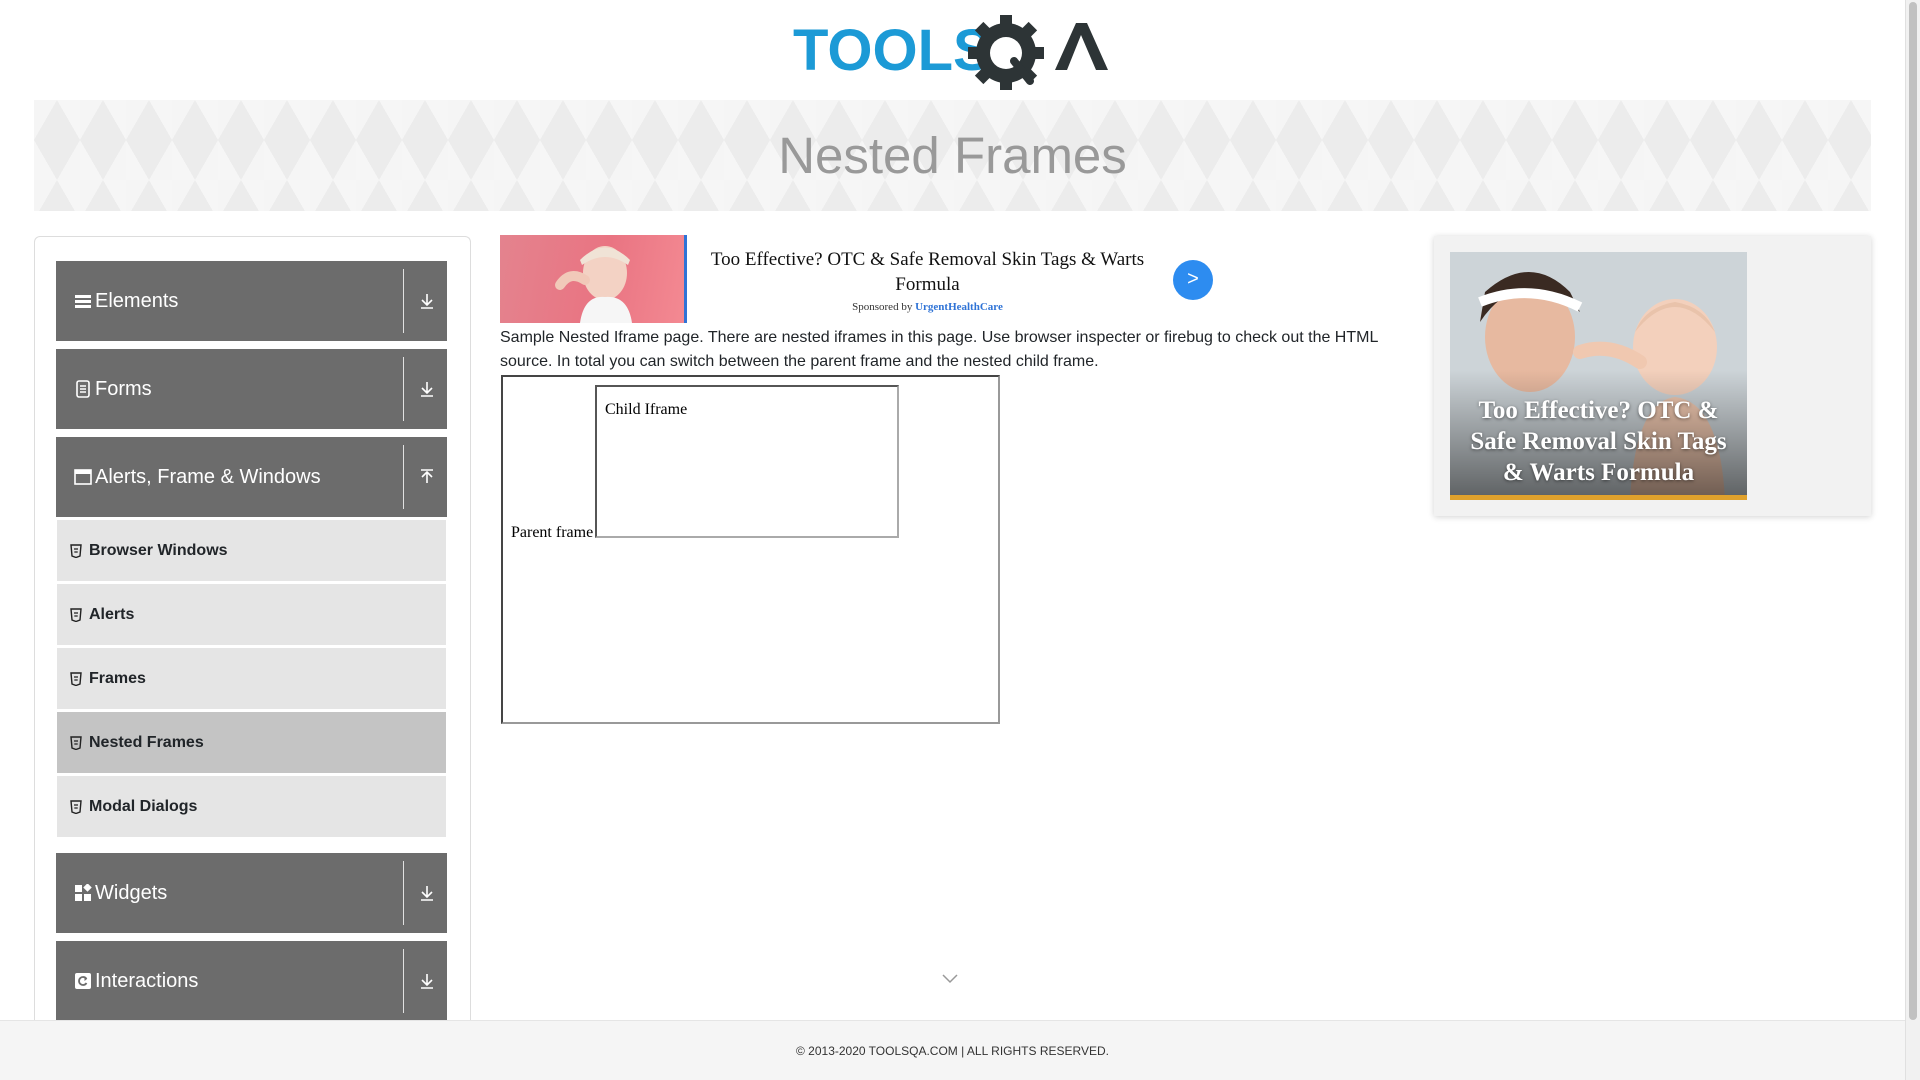 The width and height of the screenshot is (1920, 1080). What do you see at coordinates (892, 50) in the screenshot?
I see `logo-text-tools: TOOLS` at bounding box center [892, 50].